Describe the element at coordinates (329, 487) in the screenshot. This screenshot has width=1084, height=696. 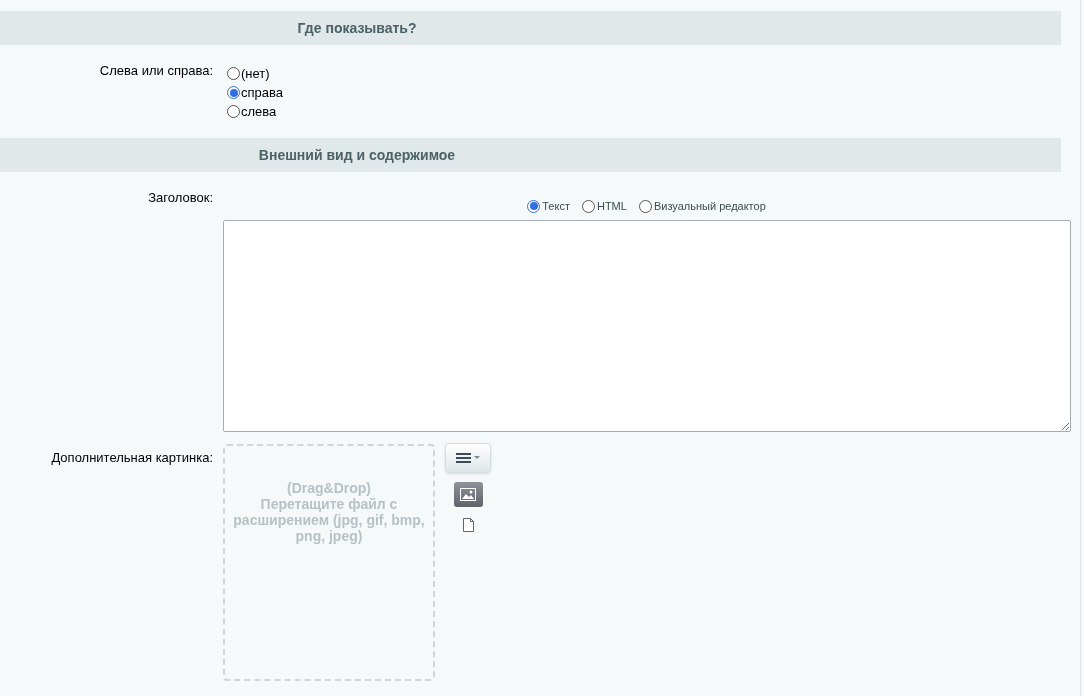
I see `drop-hint: (Drag&Drop)` at that location.